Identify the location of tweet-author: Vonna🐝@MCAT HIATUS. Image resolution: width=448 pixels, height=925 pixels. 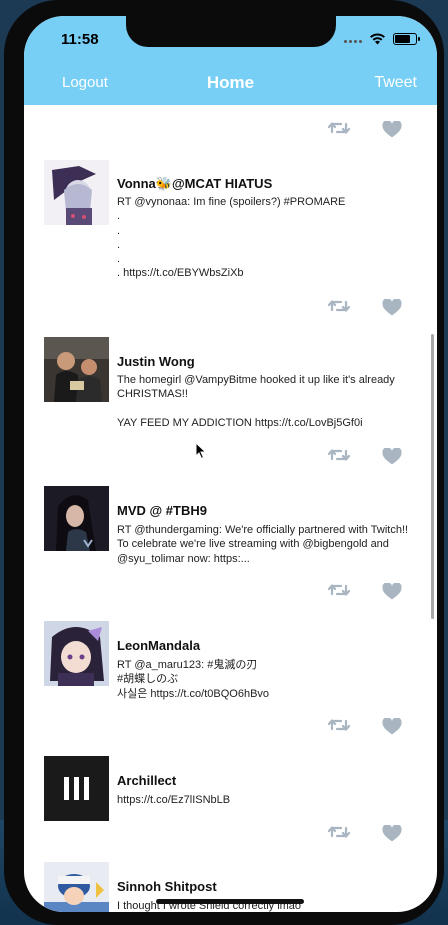
(195, 183).